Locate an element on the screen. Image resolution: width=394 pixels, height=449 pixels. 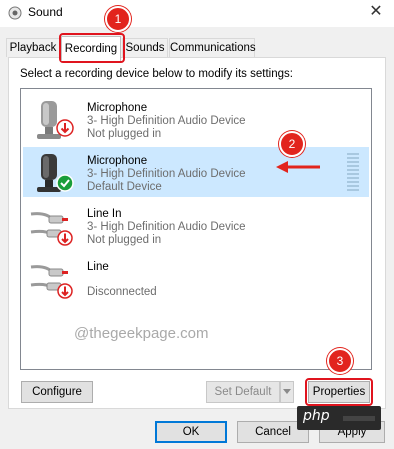
line-in-cable-icon is located at coordinates (51, 229).